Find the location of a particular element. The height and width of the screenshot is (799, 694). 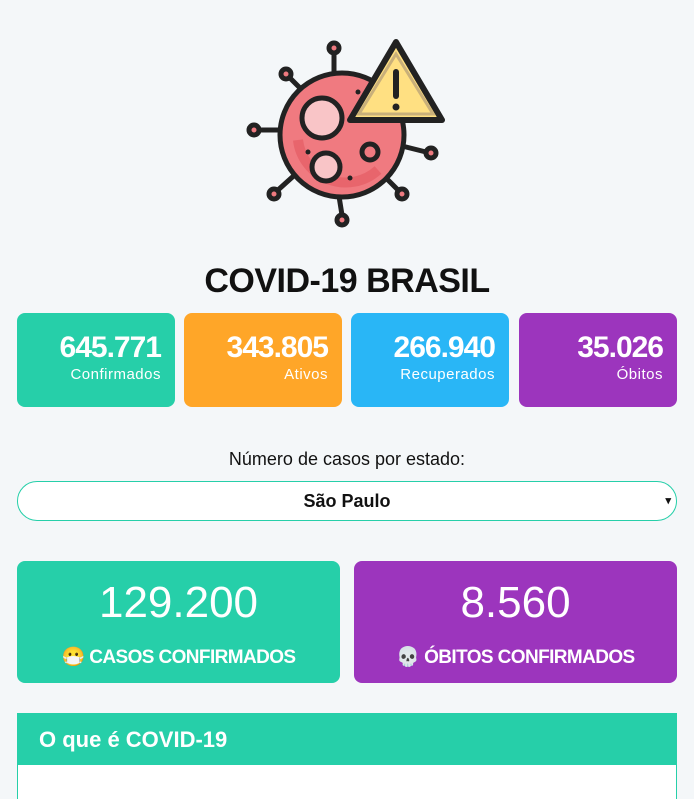

state-deaths-card: 8.560 💀 ÓBITOS CONFIRMADOS is located at coordinates (515, 622).